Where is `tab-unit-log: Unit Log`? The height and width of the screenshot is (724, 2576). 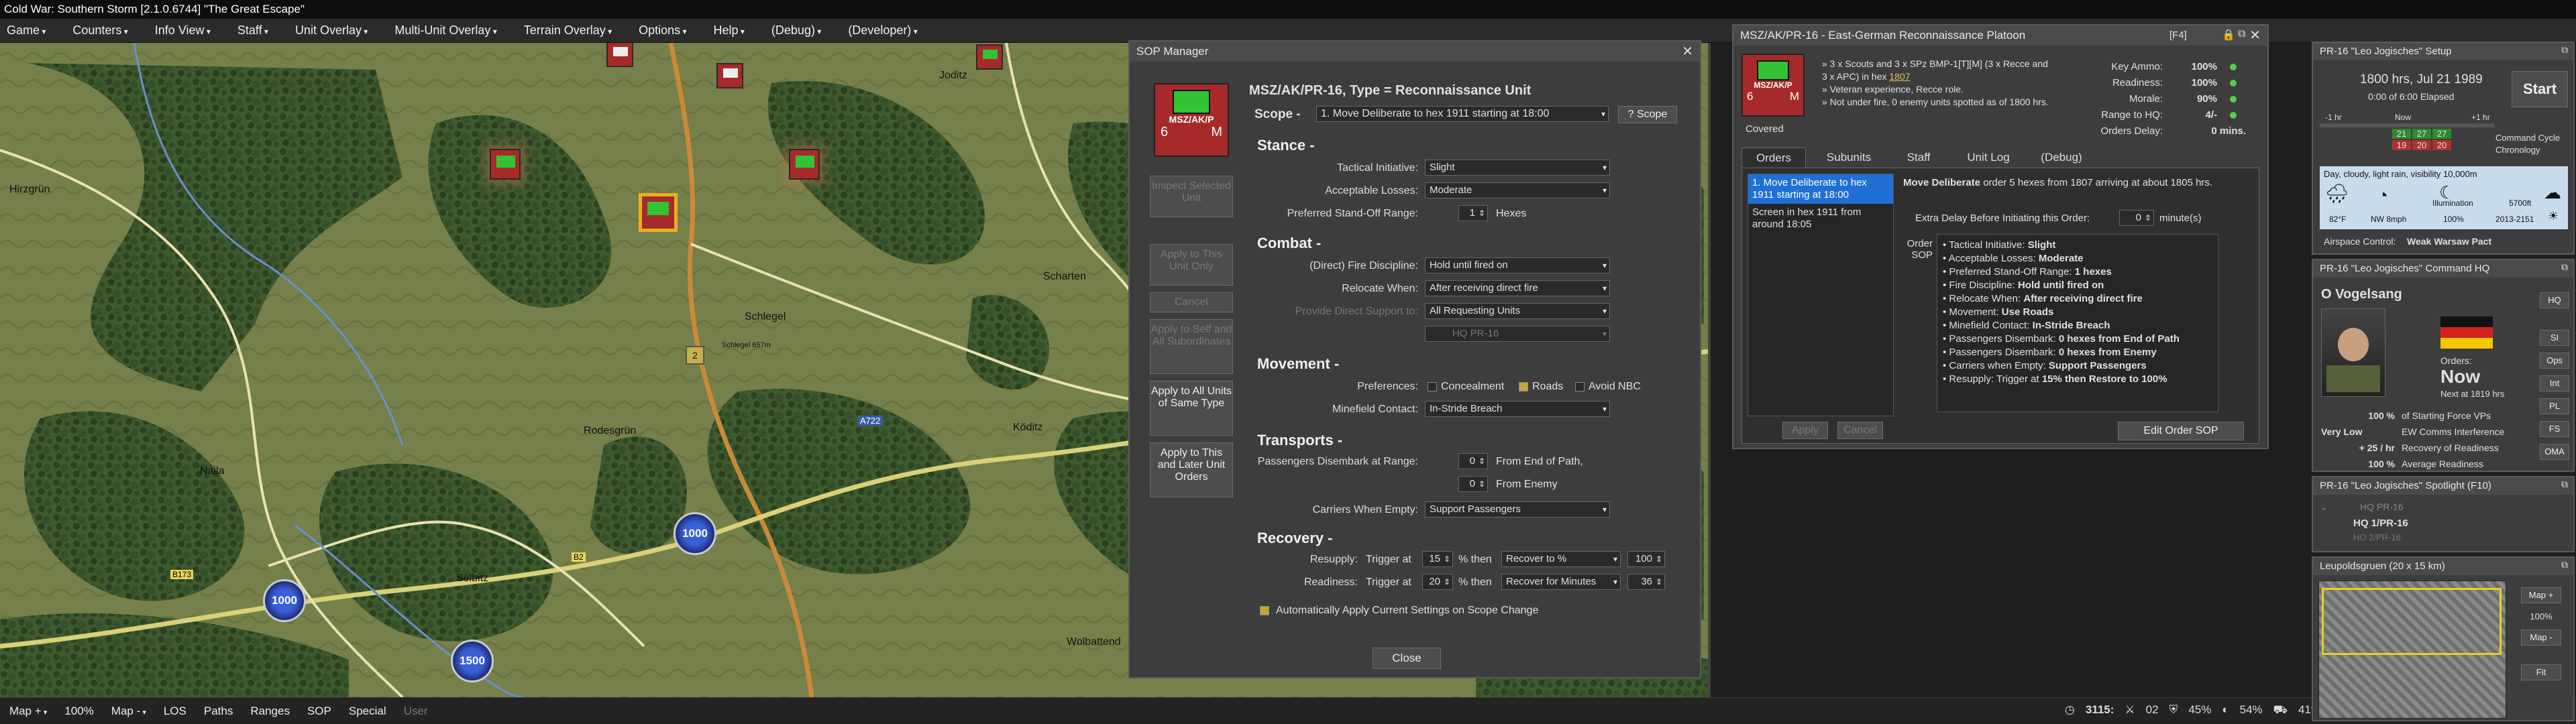 tab-unit-log: Unit Log is located at coordinates (1988, 157).